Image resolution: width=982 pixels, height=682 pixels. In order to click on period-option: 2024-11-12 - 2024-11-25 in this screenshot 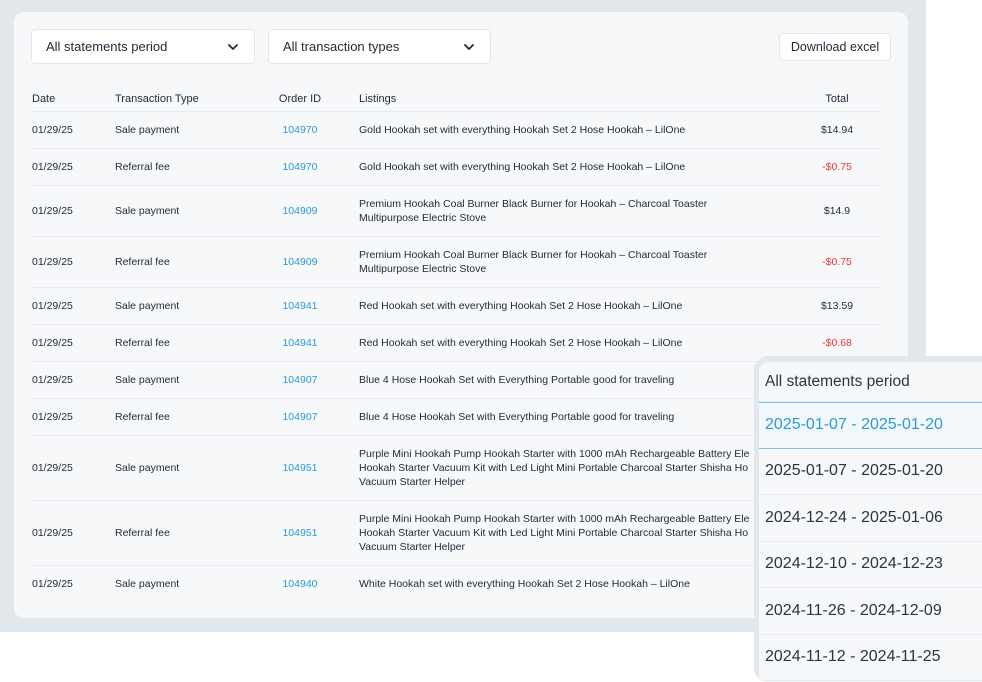, I will do `click(870, 658)`.